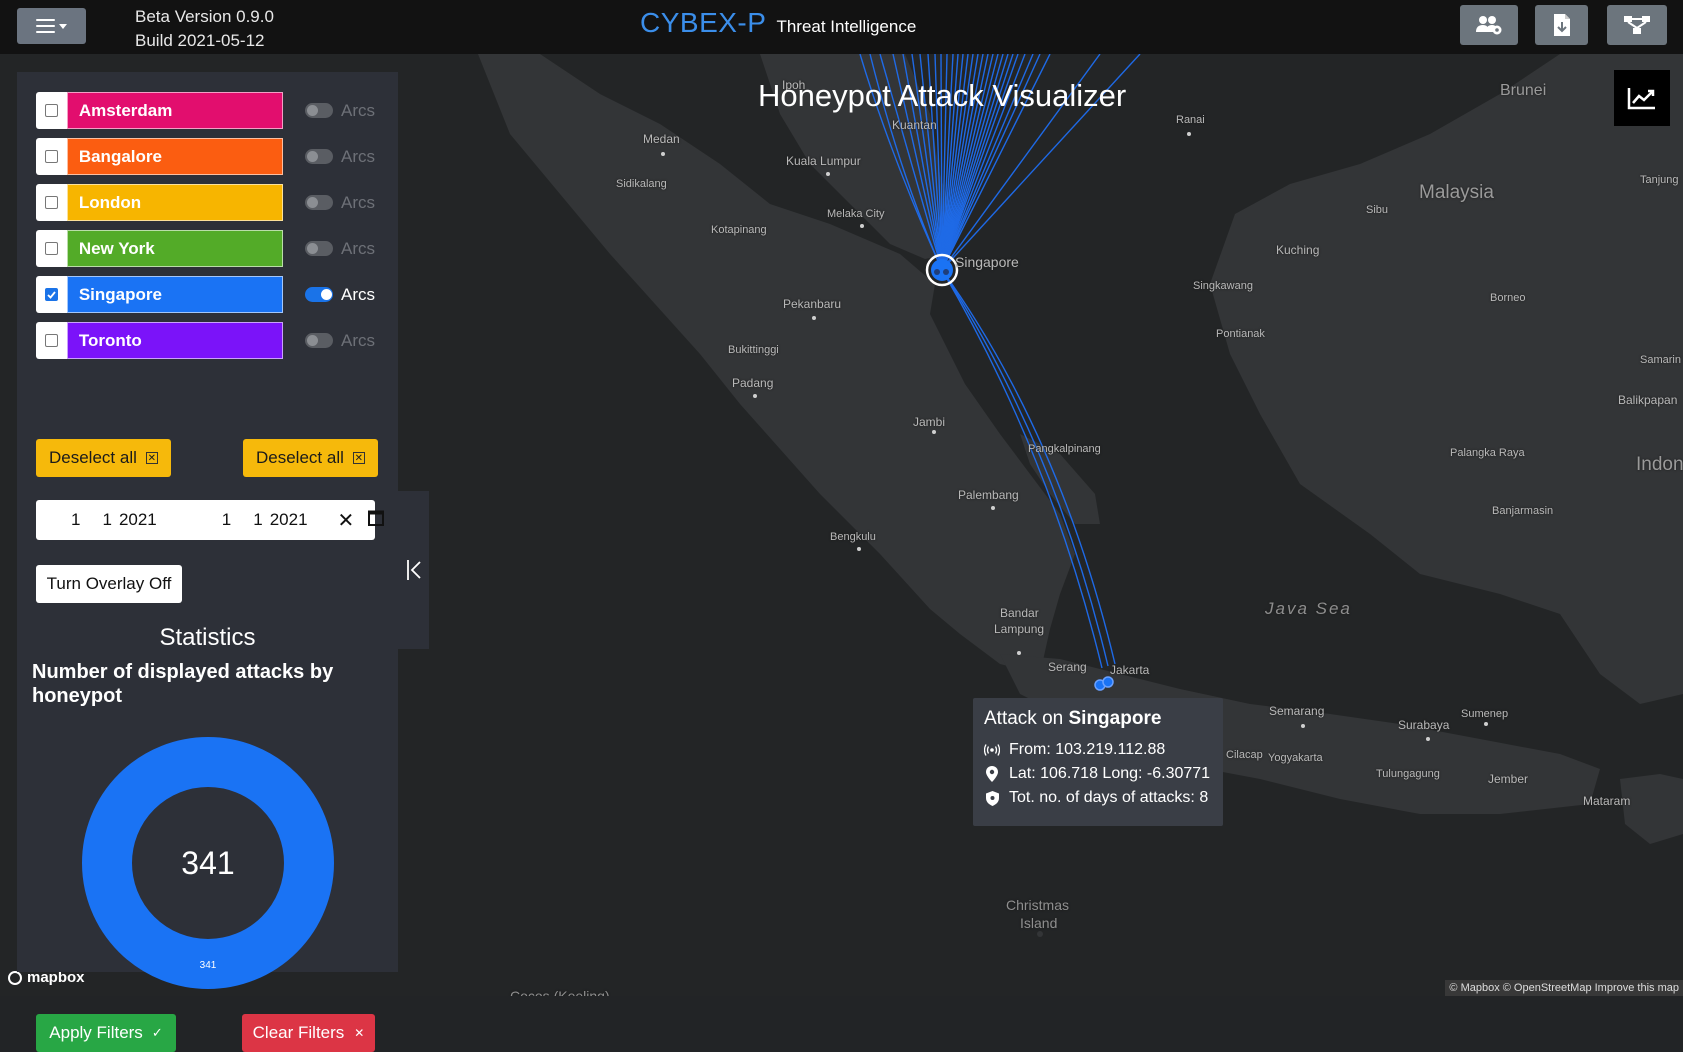  I want to click on city-filter-row: New York Arcs, so click(205, 248).